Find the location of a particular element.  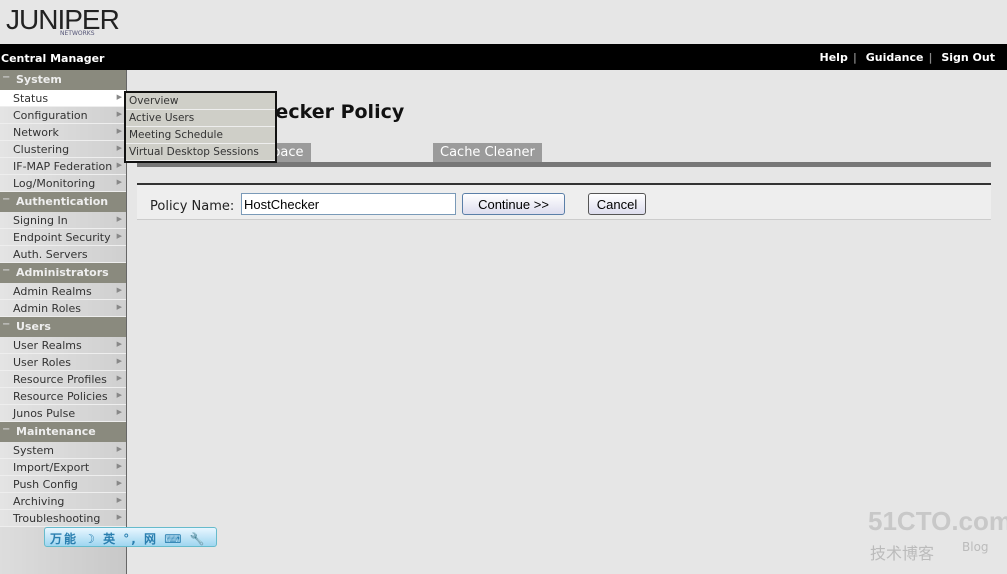

sidebar-item-status: Status ▶ is located at coordinates (63, 98).